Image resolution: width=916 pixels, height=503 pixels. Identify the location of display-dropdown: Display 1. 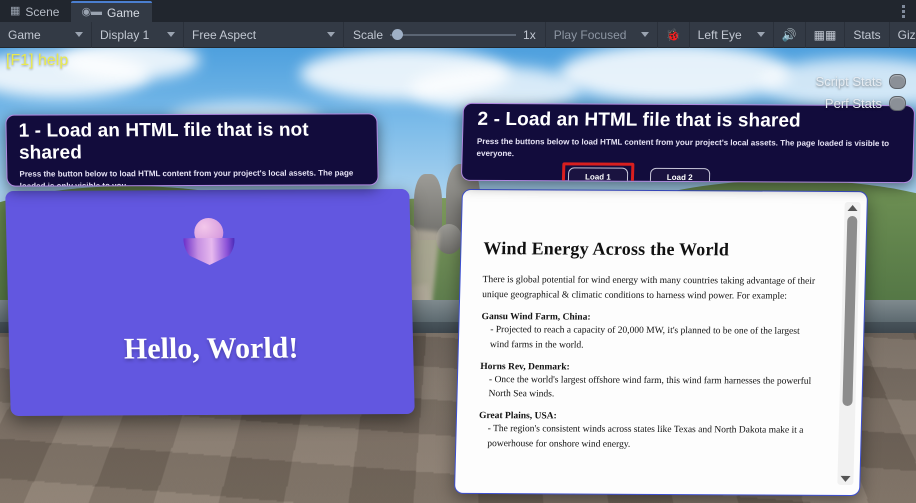
(138, 34).